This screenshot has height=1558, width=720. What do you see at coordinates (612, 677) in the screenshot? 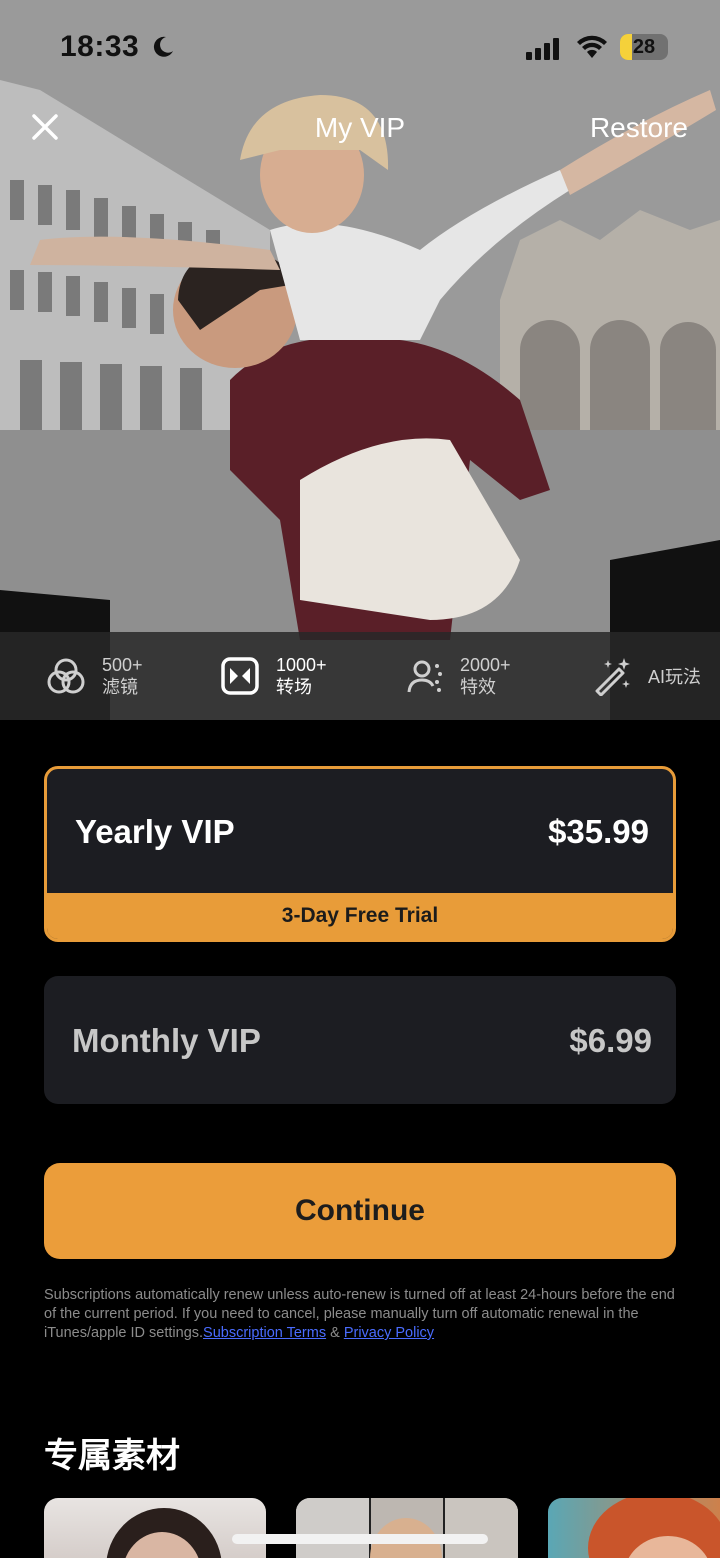
I see `magic-wand-icon` at bounding box center [612, 677].